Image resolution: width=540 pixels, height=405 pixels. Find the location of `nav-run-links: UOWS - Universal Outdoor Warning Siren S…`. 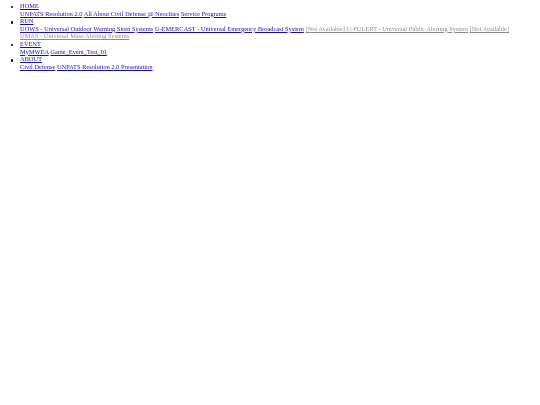

nav-run-links: UOWS - Universal Outdoor Warning Siren S… is located at coordinates (267, 33).